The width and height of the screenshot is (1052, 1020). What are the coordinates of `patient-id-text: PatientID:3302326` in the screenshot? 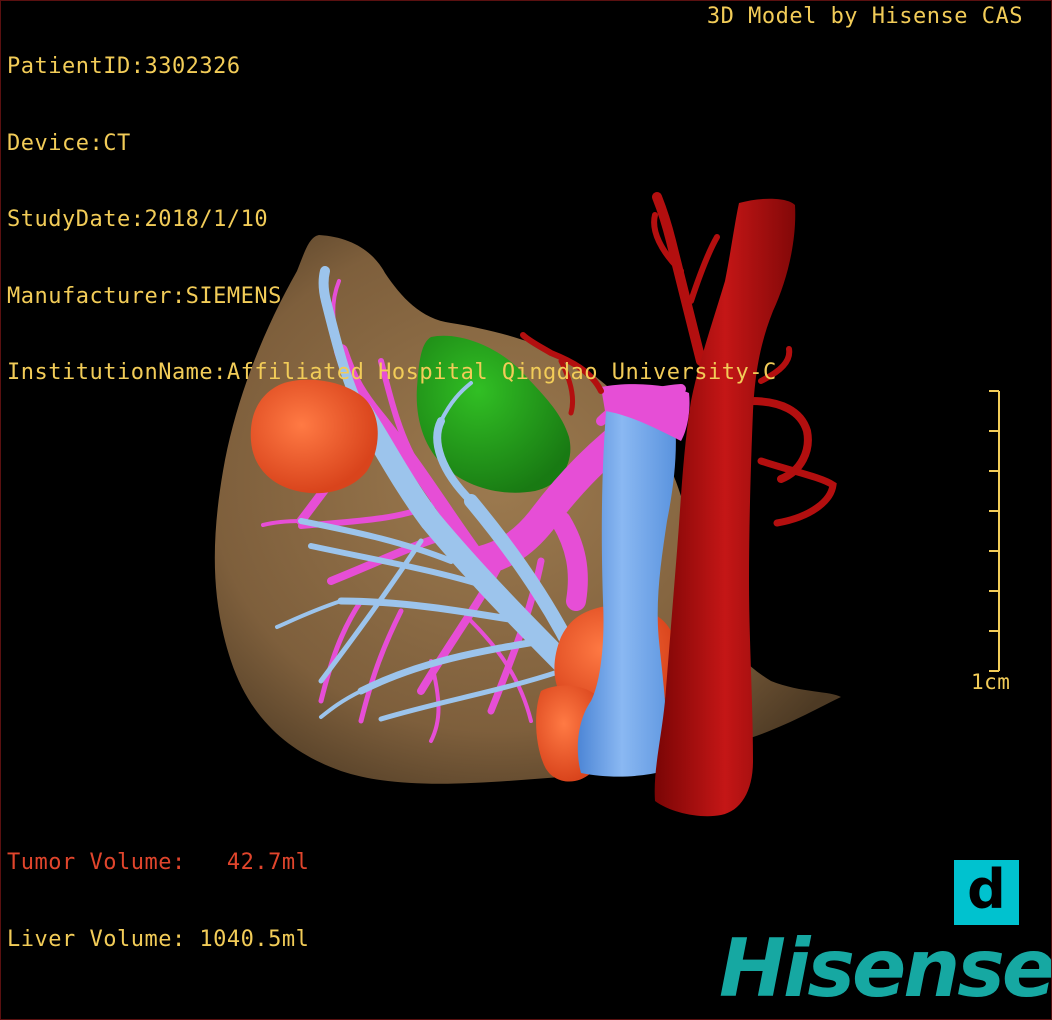 It's located at (124, 66).